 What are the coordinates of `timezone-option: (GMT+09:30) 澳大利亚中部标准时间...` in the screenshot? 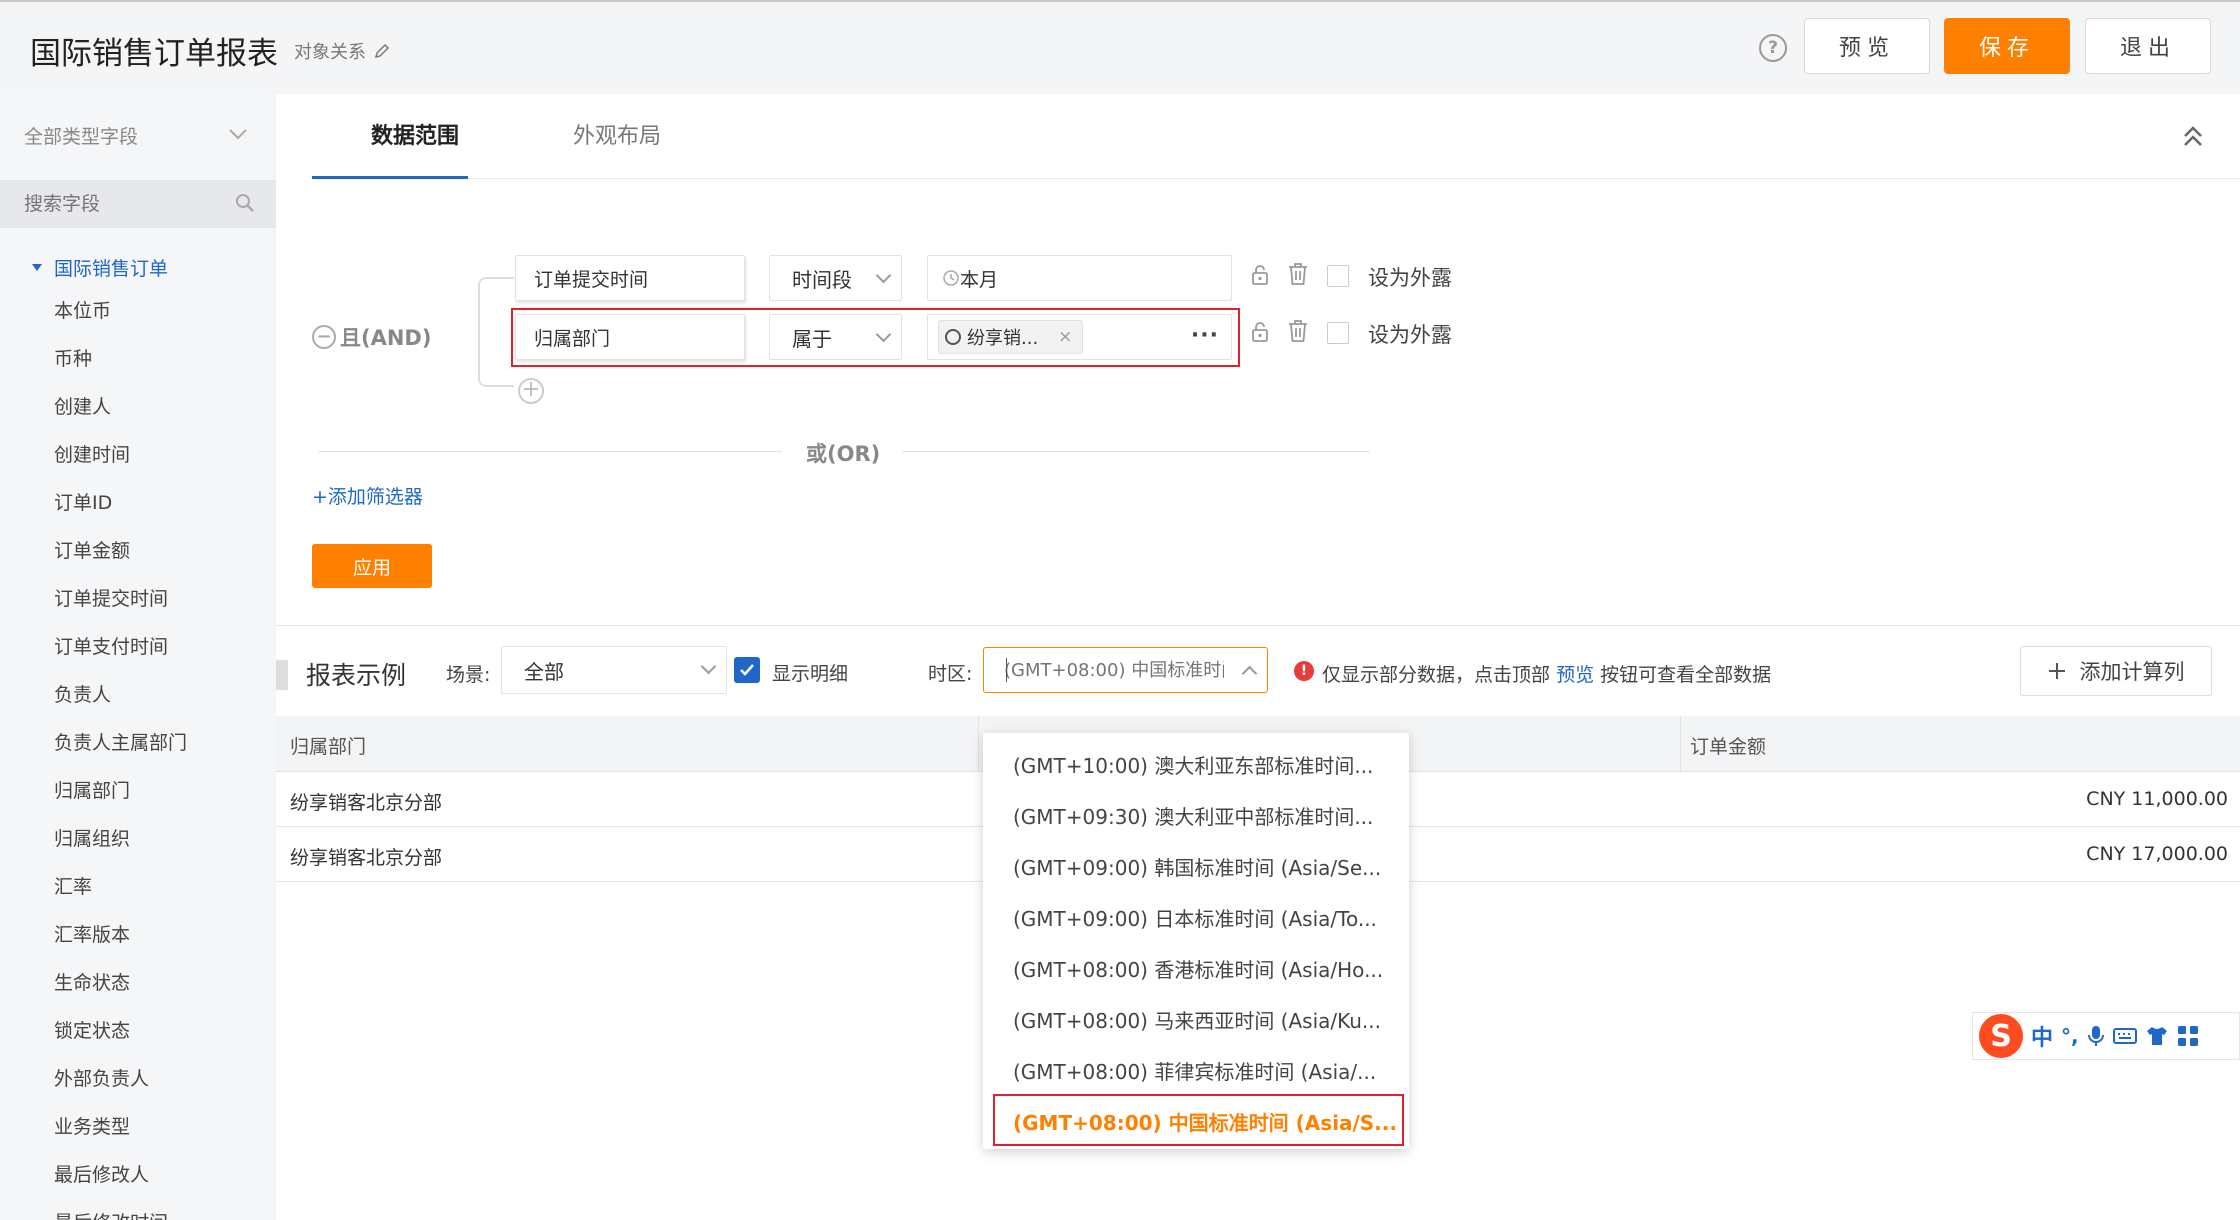 It's located at (1196, 815).